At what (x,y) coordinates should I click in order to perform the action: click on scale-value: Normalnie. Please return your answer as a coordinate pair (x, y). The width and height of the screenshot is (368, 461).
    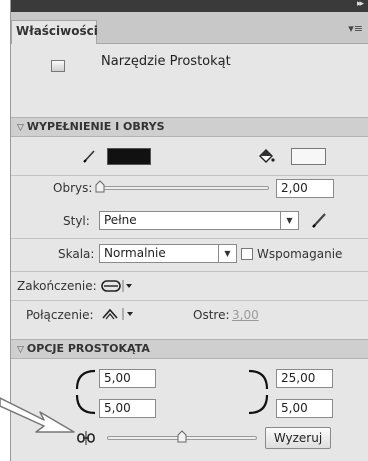
    Looking at the image, I should click on (135, 253).